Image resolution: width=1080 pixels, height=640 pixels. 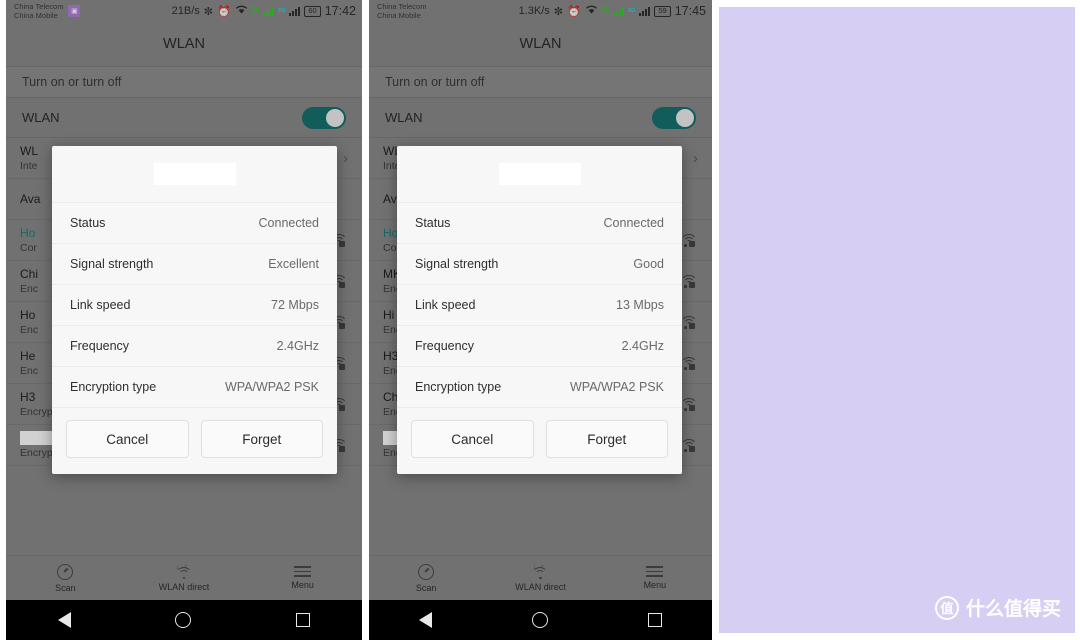 What do you see at coordinates (539, 263) in the screenshot?
I see `dialog-detail-row: Signal strength Good` at bounding box center [539, 263].